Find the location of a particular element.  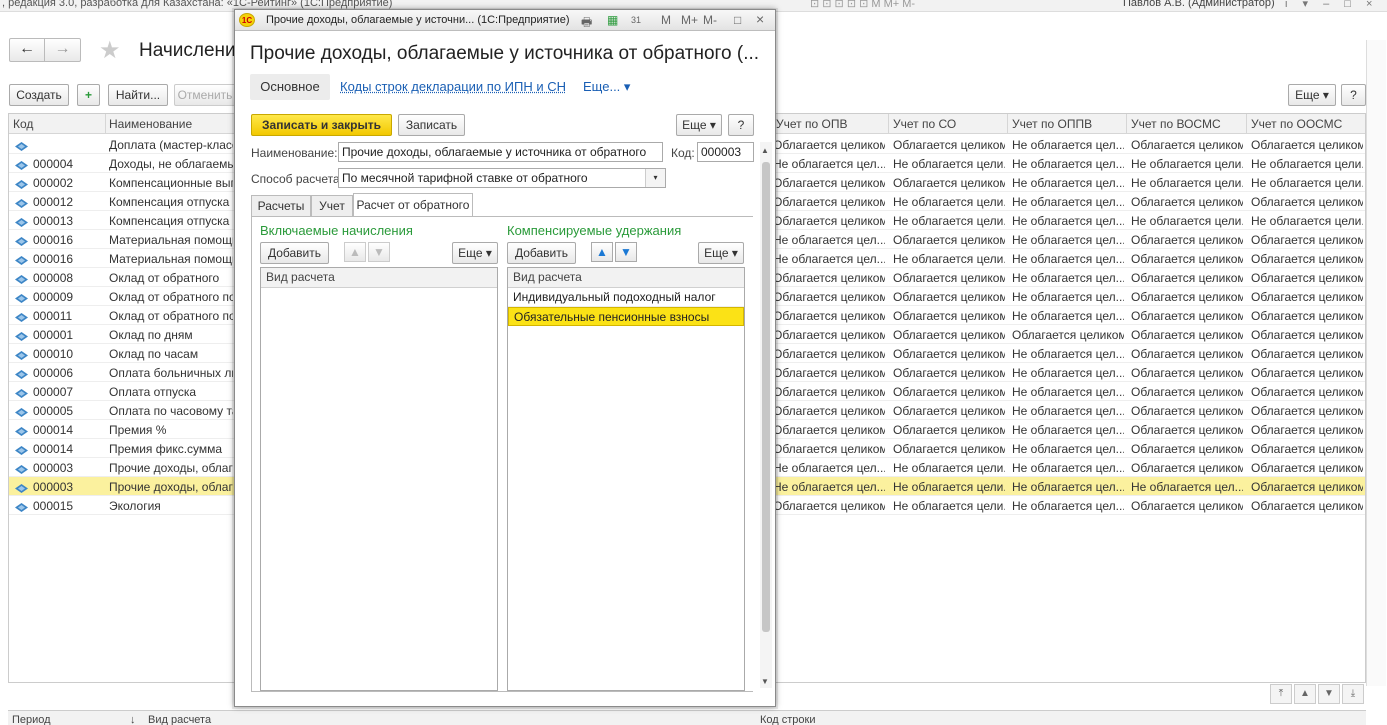

column-header: Код строки is located at coordinates (788, 719).